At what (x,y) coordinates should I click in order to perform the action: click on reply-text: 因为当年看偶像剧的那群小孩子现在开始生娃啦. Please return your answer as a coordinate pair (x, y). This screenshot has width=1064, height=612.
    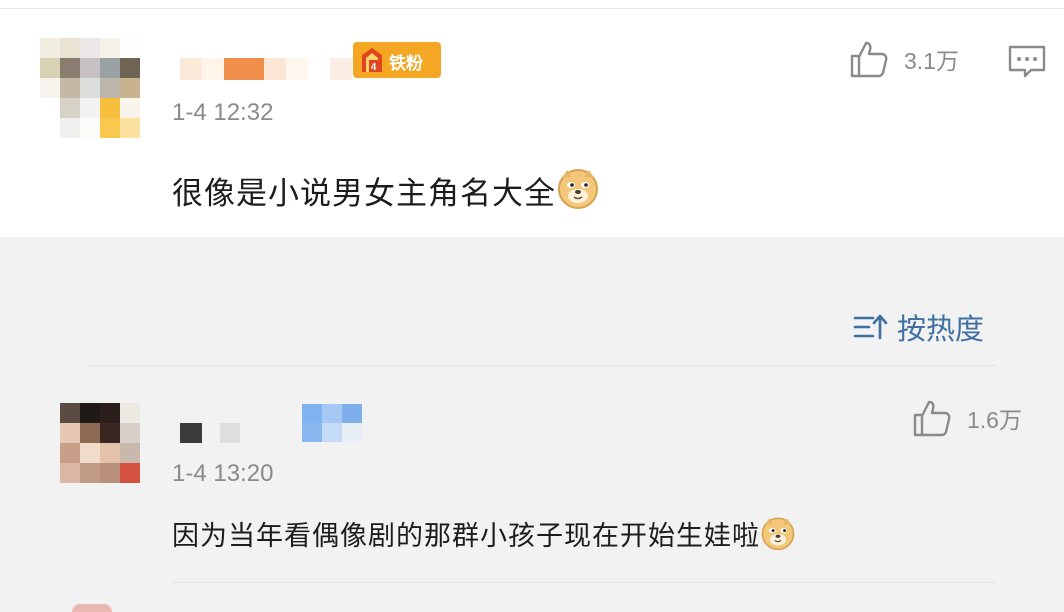
    Looking at the image, I should click on (484, 533).